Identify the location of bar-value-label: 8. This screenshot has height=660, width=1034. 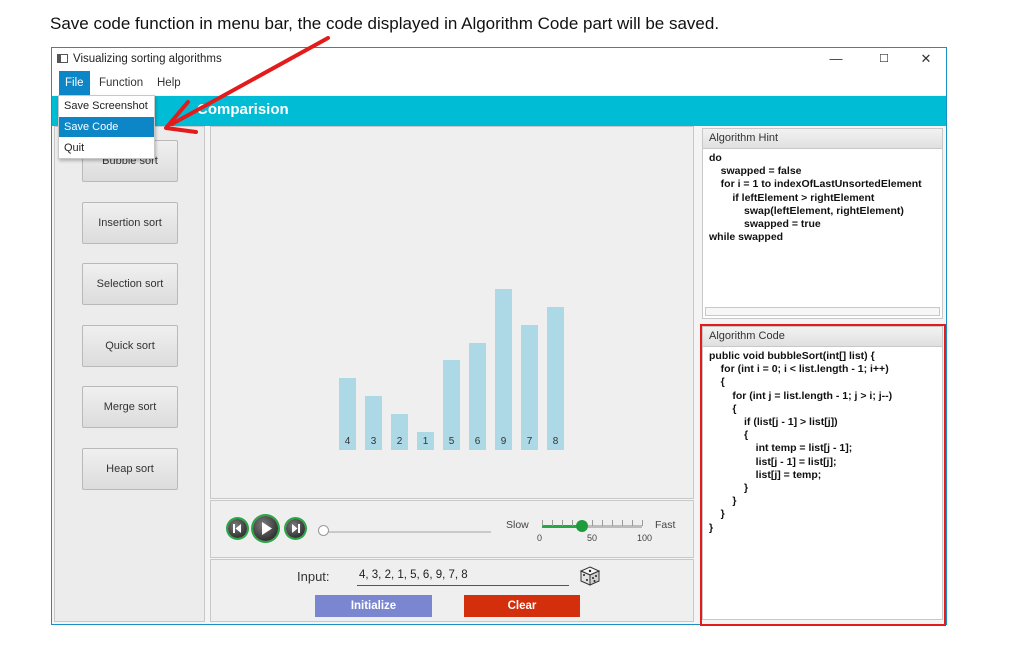
(555, 441).